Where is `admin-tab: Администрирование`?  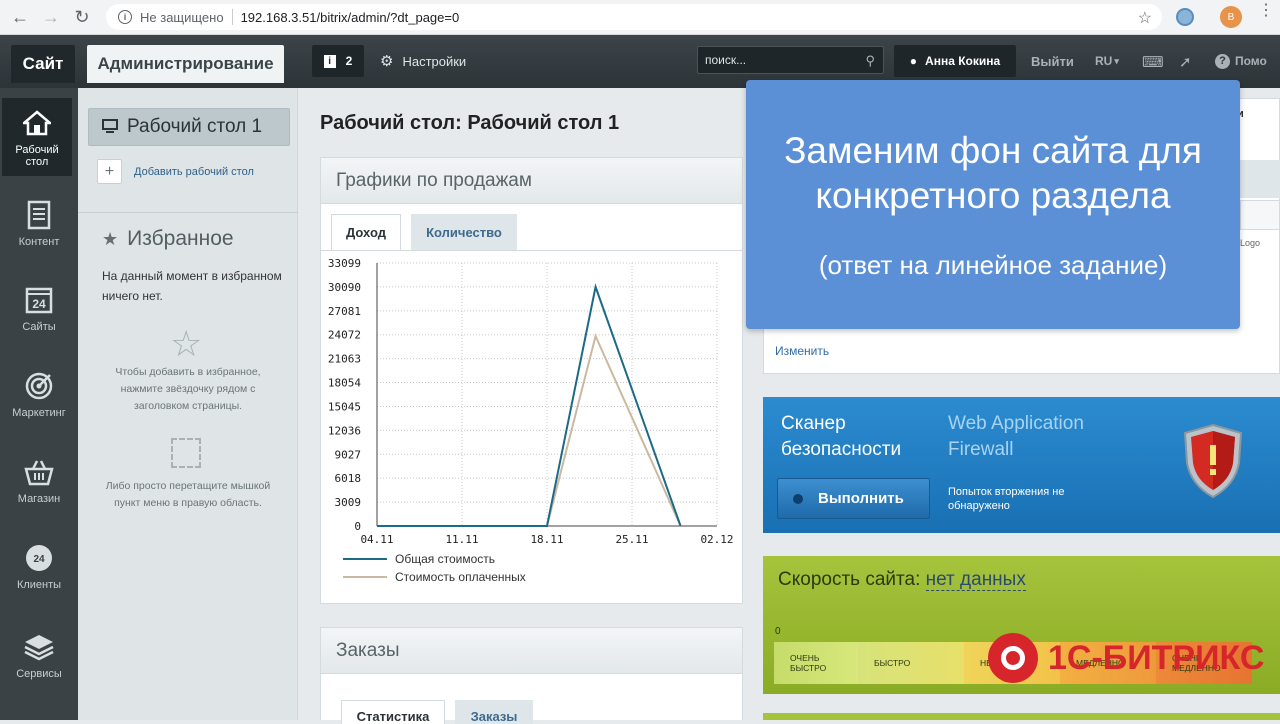
admin-tab: Администрирование is located at coordinates (185, 64).